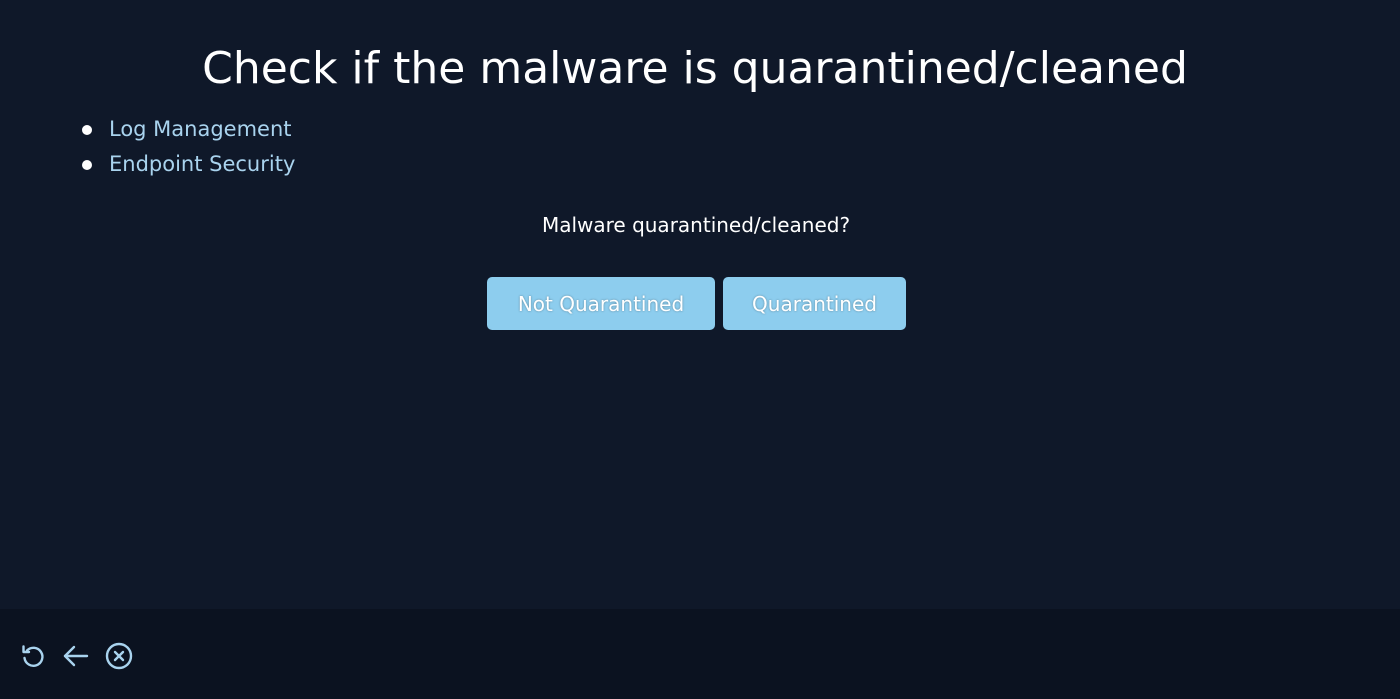  Describe the element at coordinates (202, 164) in the screenshot. I see `endpoint-security-link: Endpoint Security` at that location.